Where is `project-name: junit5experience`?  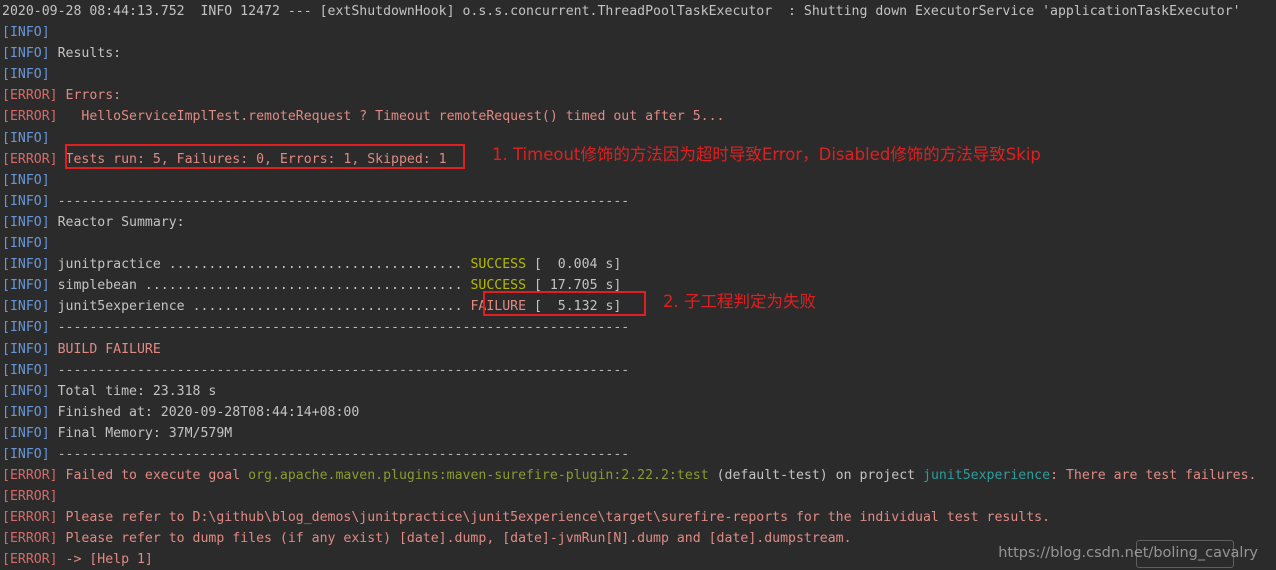
project-name: junit5experience is located at coordinates (987, 476).